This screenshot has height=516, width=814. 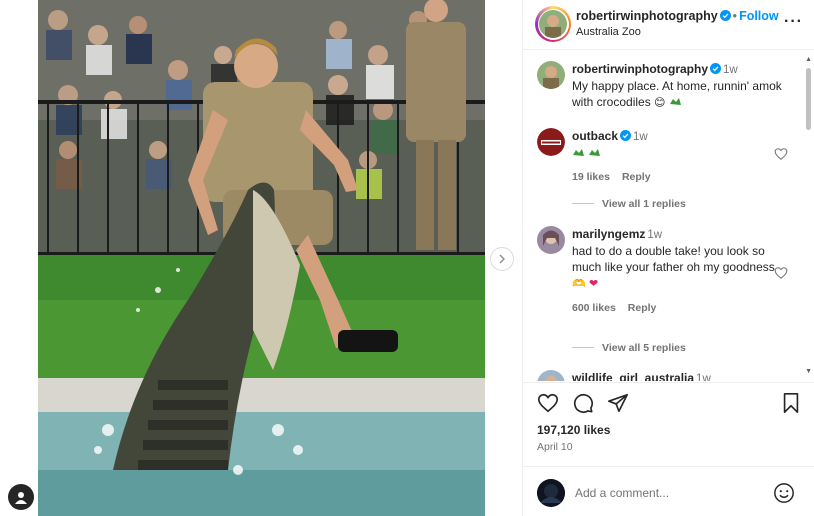 I want to click on comment-body: wildlife_girl_australia 1w, so click(x=677, y=375).